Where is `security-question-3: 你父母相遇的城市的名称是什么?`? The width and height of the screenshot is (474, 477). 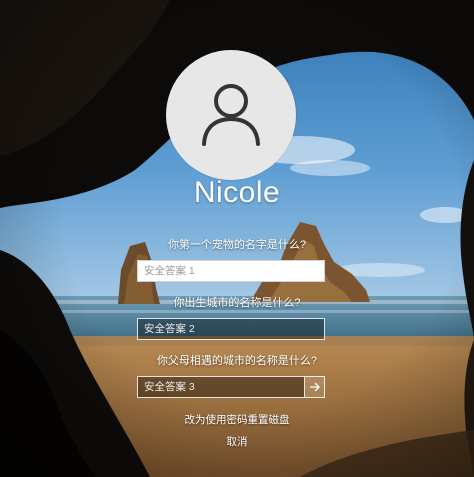
security-question-3: 你父母相遇的城市的名称是什么? is located at coordinates (237, 361).